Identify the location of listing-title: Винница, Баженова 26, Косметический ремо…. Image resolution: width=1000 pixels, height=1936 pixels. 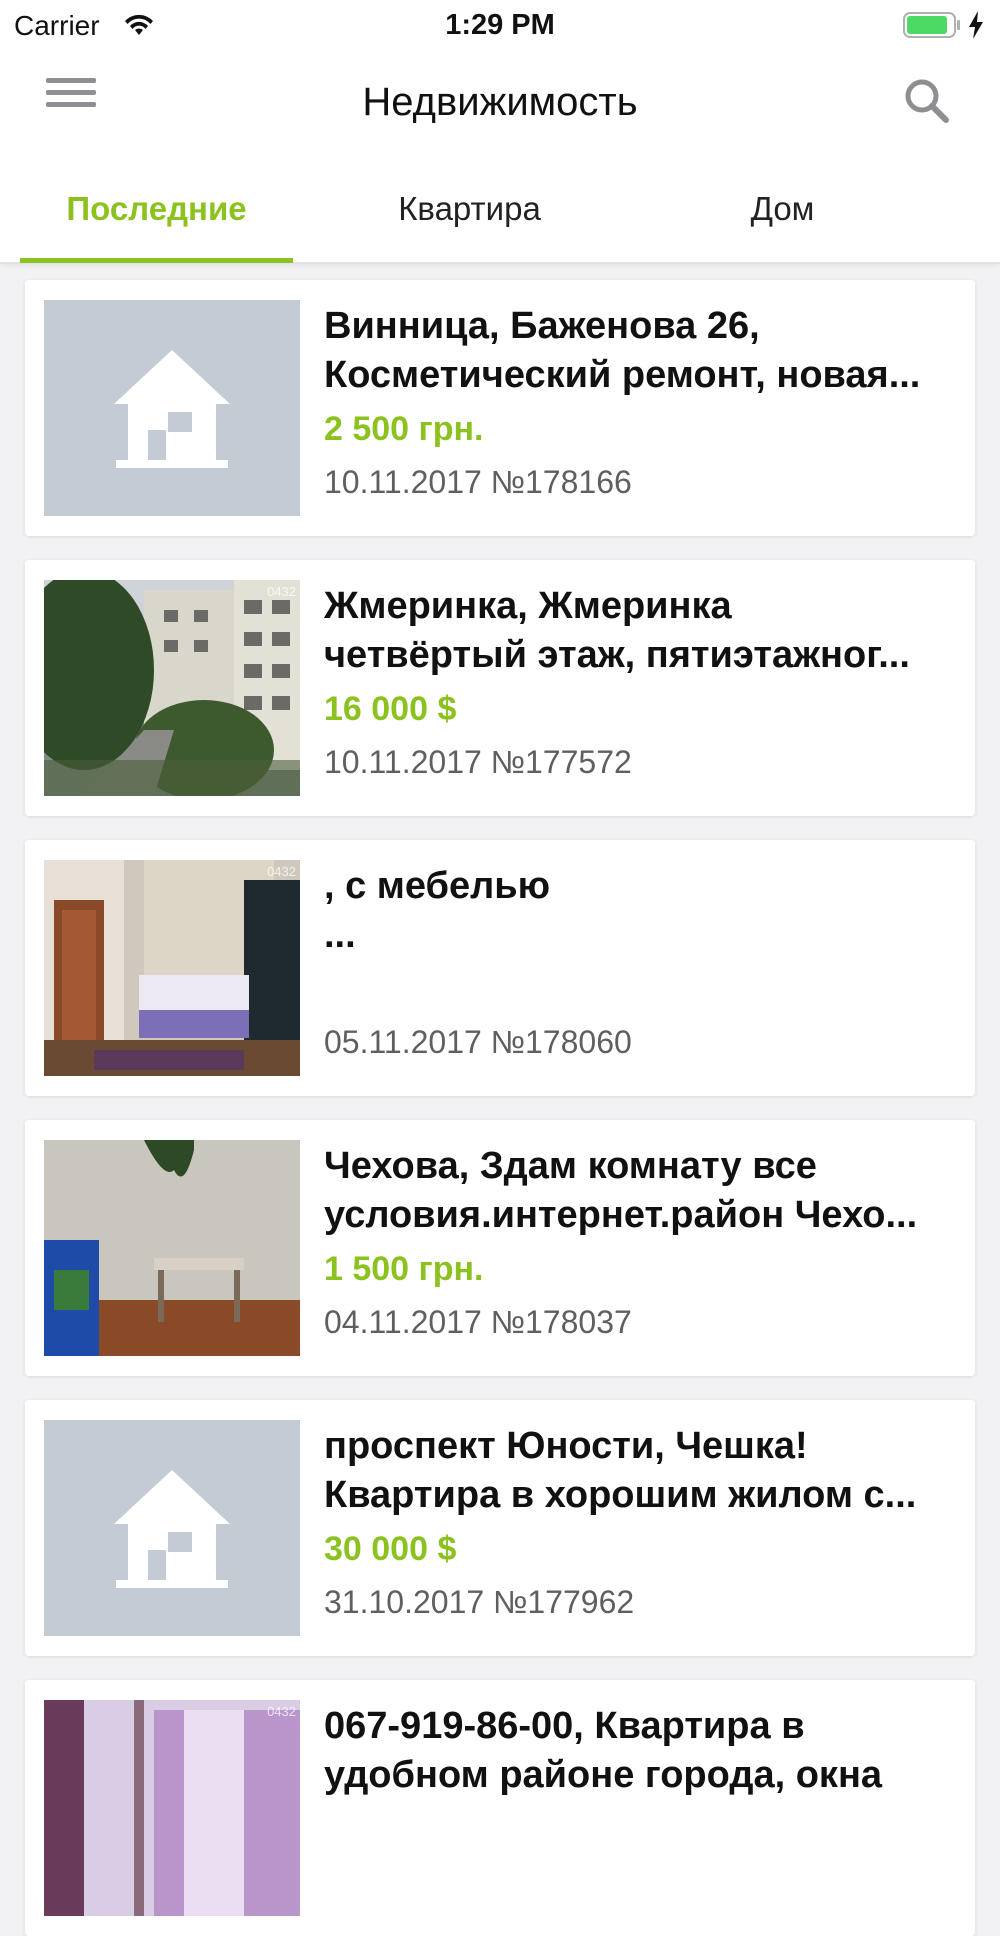
(644, 351).